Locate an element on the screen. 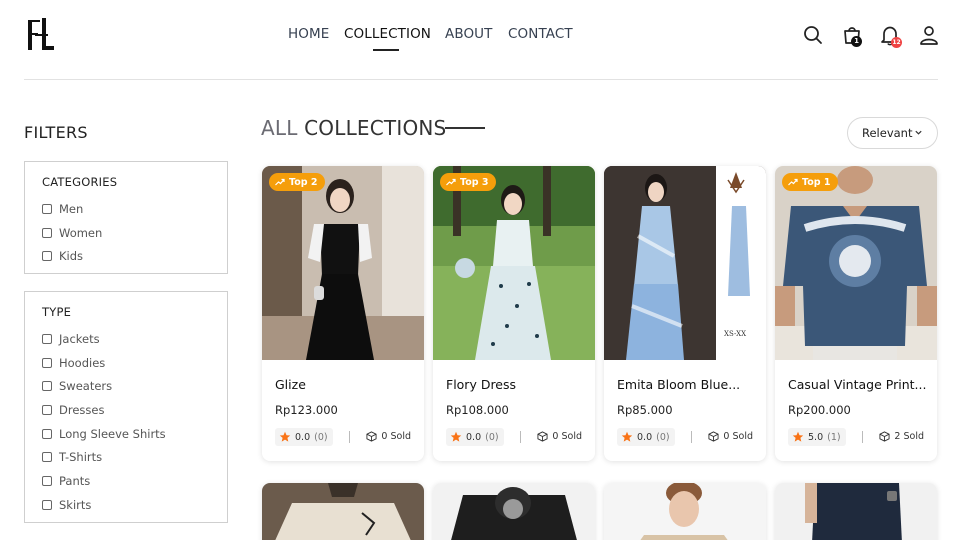 The width and height of the screenshot is (960, 540). filter-option-skirts: Skirts is located at coordinates (66, 505).